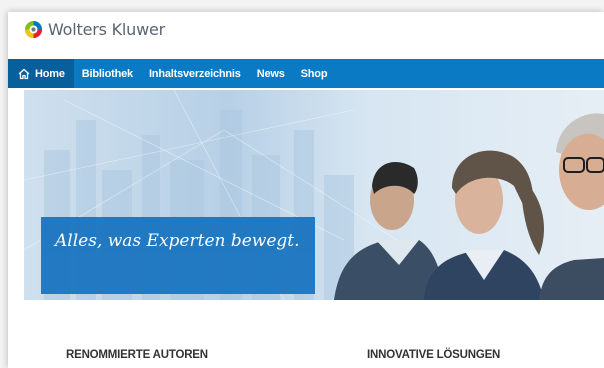  Describe the element at coordinates (24, 73) in the screenshot. I see `home-icon` at that location.